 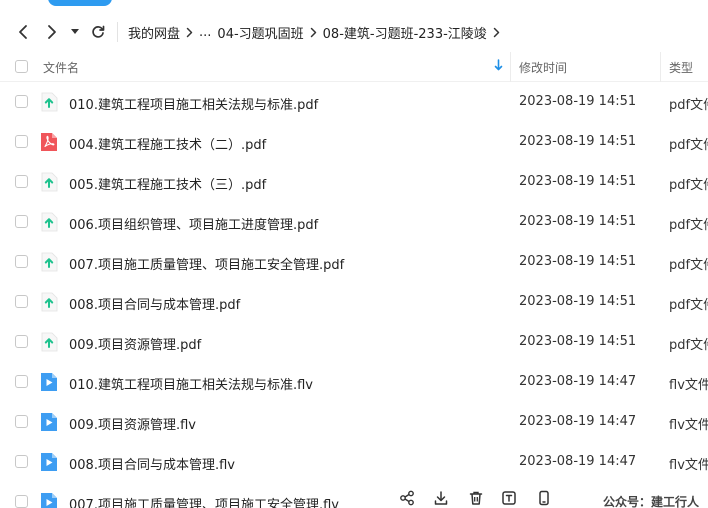 I want to click on refresh-icon, so click(x=98, y=31).